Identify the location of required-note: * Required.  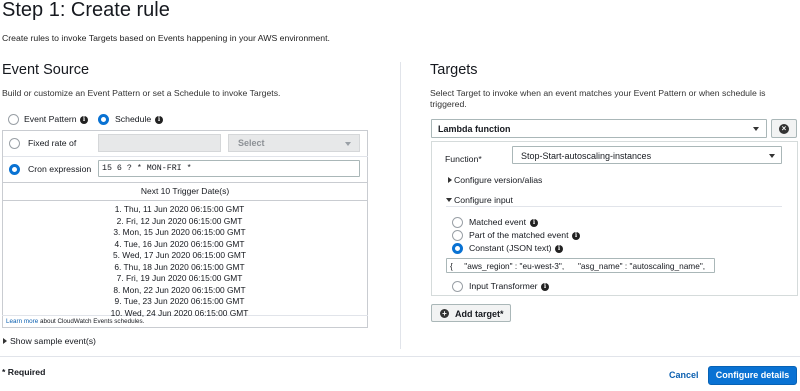
(24, 372).